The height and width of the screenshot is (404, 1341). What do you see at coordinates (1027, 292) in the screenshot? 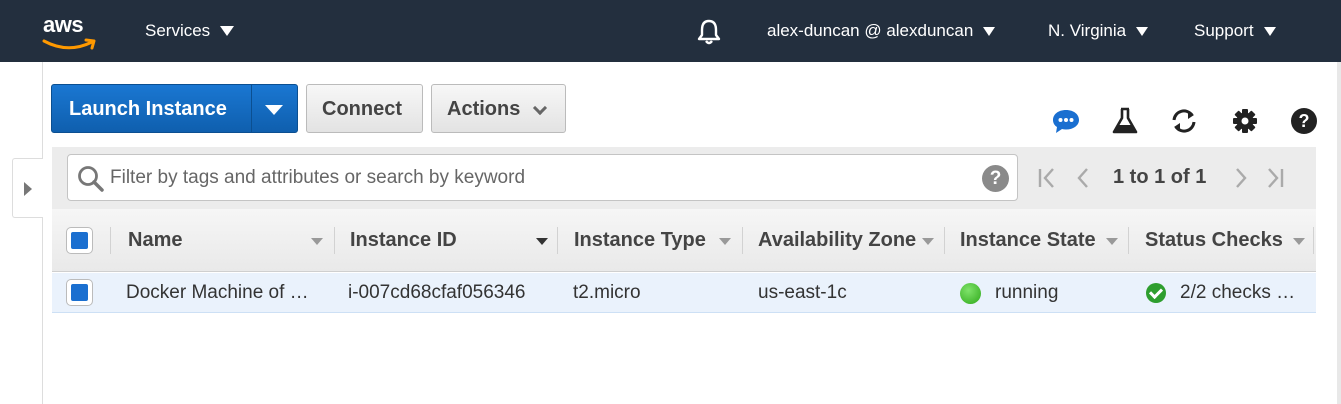
I see `instance-state-label: running` at bounding box center [1027, 292].